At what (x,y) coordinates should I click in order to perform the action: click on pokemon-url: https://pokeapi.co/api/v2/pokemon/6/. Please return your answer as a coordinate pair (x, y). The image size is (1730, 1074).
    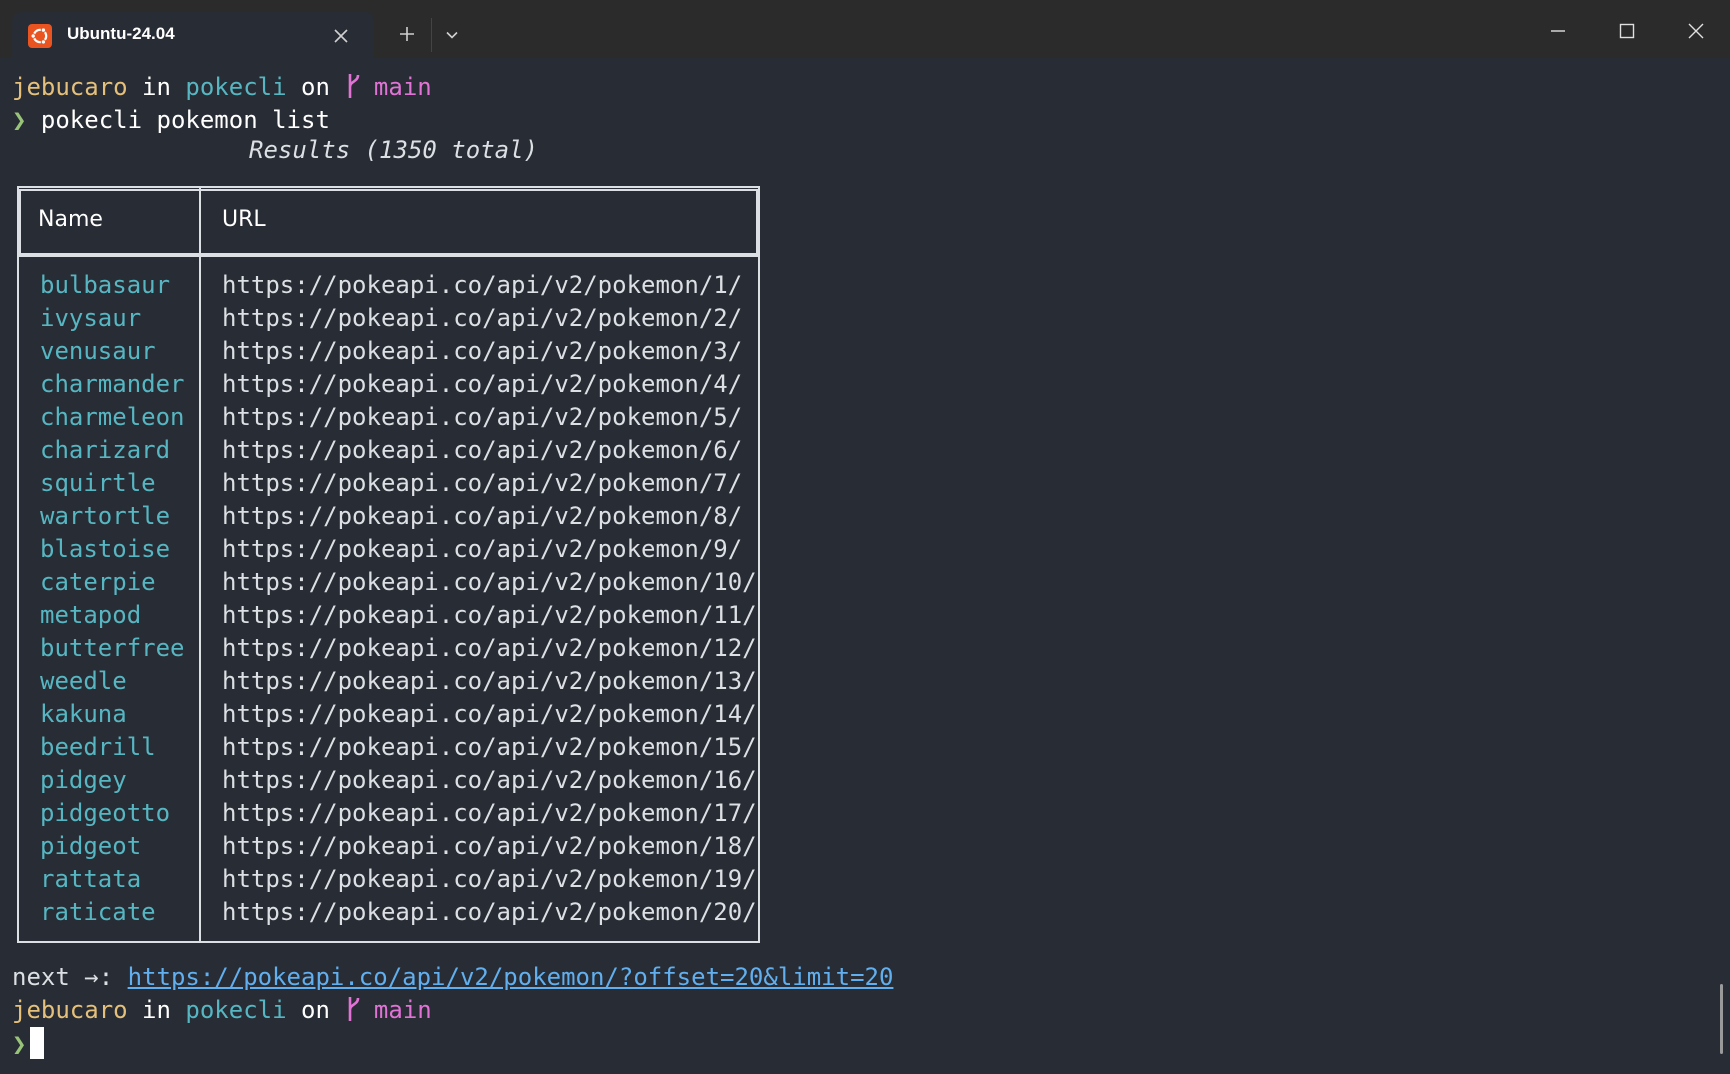
    Looking at the image, I should click on (482, 450).